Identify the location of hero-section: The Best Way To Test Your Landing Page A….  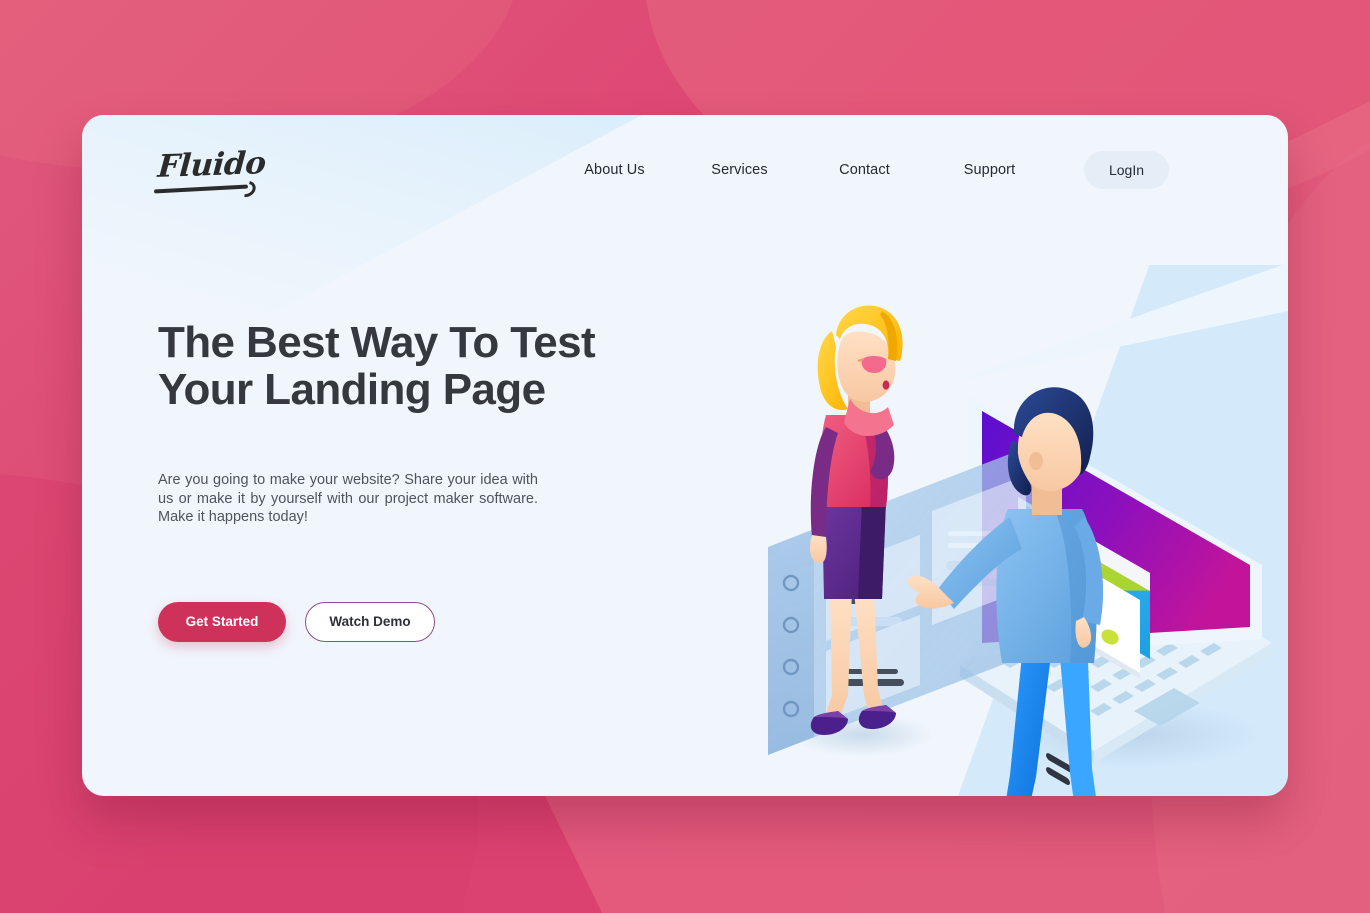
(393, 480).